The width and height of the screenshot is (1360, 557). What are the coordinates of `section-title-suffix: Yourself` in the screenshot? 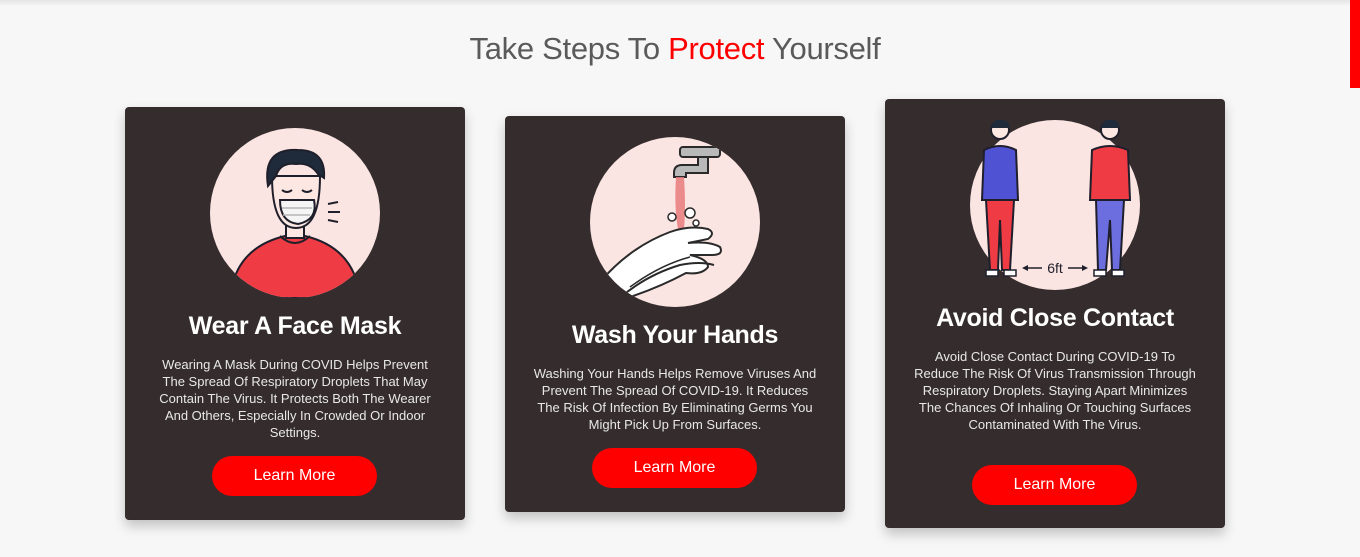 It's located at (822, 48).